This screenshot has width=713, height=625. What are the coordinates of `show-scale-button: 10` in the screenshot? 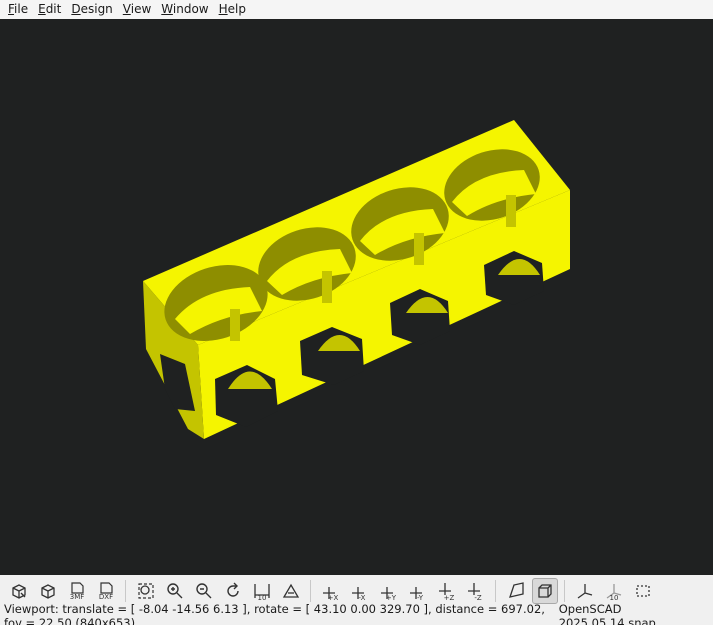 It's located at (614, 591).